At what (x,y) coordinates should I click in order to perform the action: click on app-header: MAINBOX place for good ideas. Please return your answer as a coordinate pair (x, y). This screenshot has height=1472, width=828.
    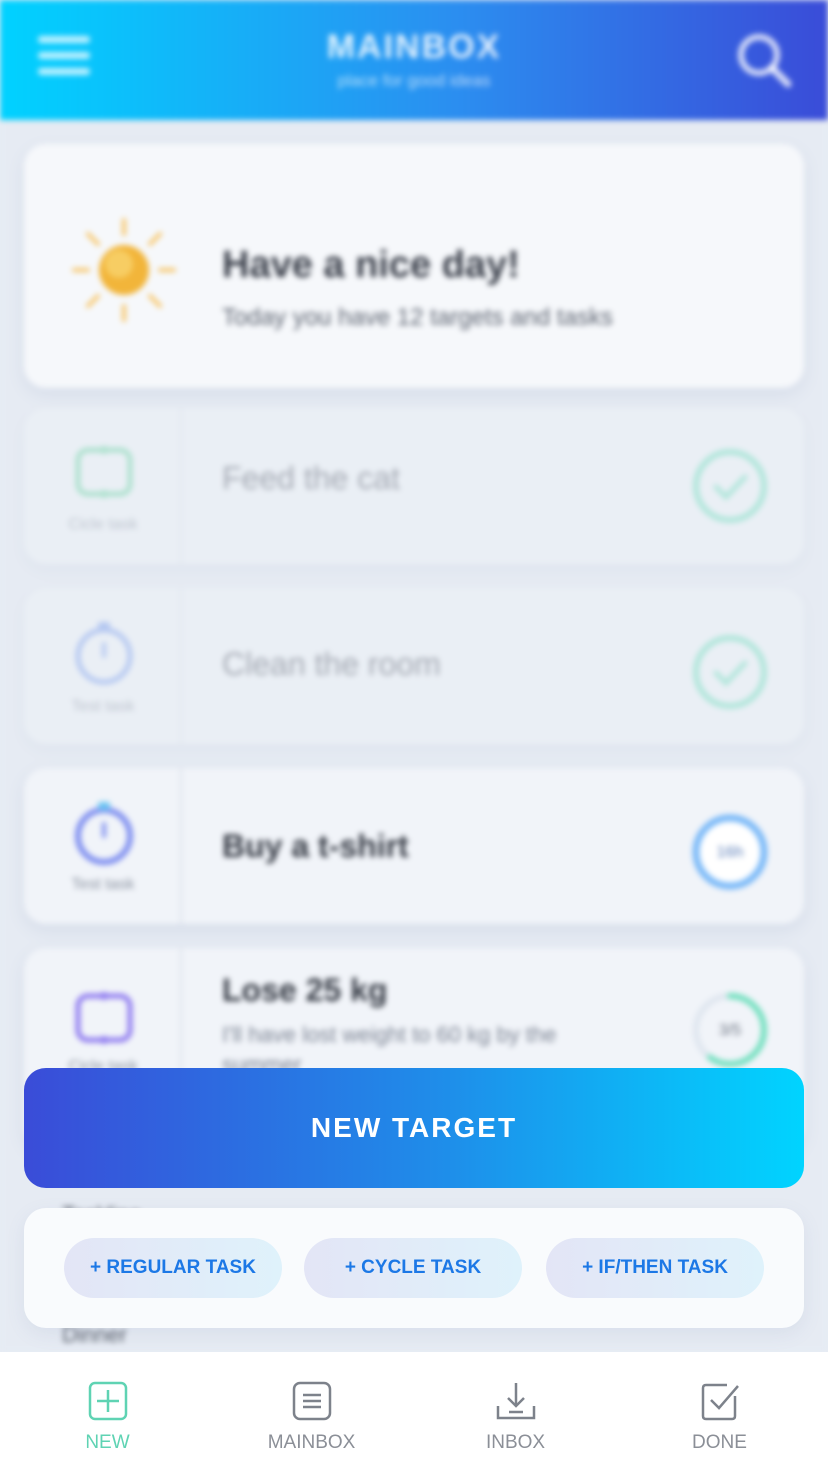
    Looking at the image, I should click on (414, 60).